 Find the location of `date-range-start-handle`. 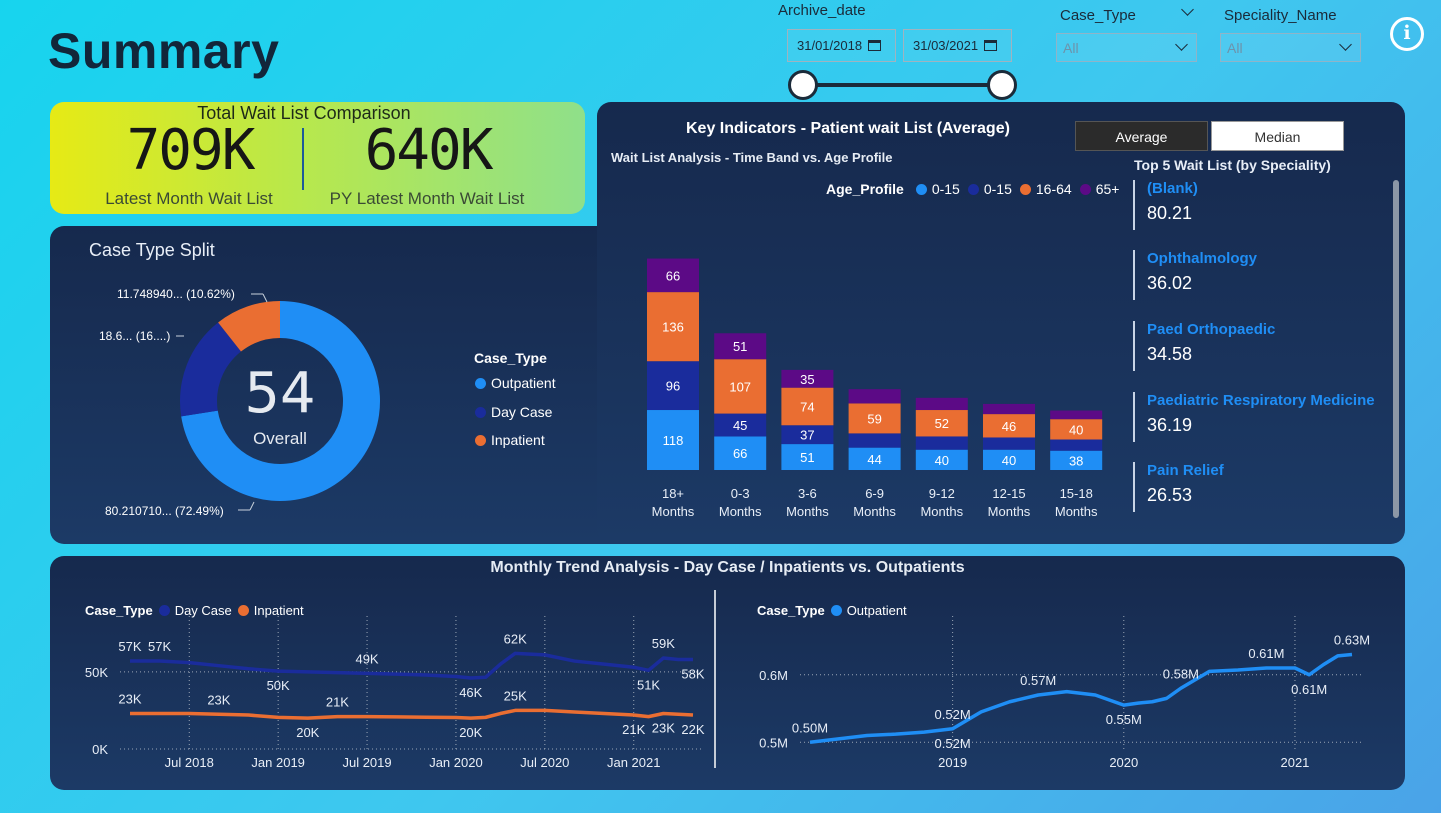

date-range-start-handle is located at coordinates (803, 85).